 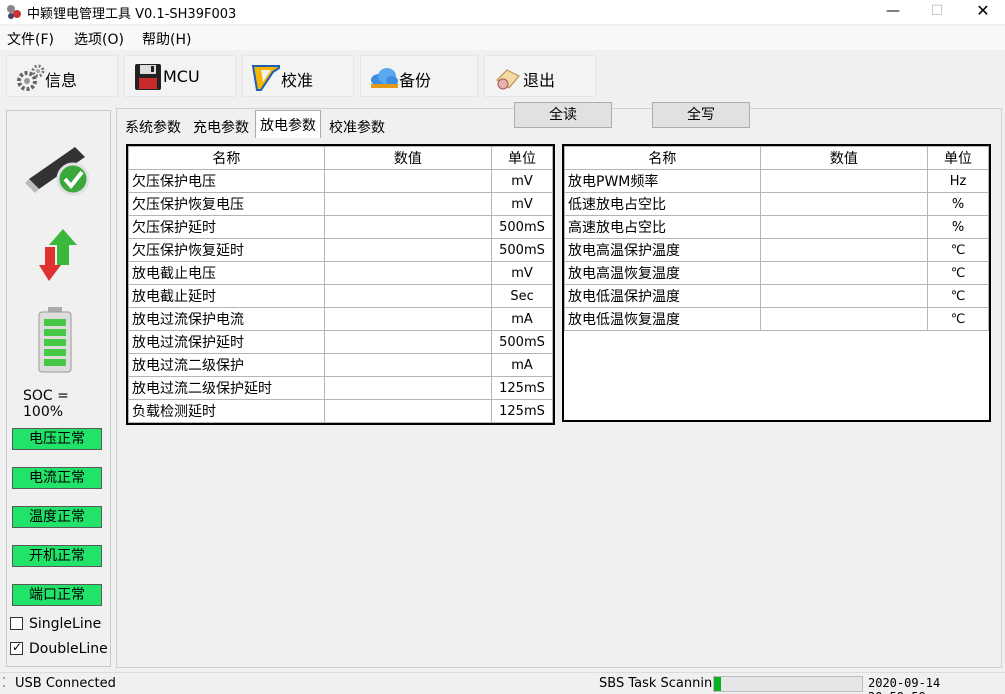 I want to click on param-unit: mA, so click(x=522, y=365).